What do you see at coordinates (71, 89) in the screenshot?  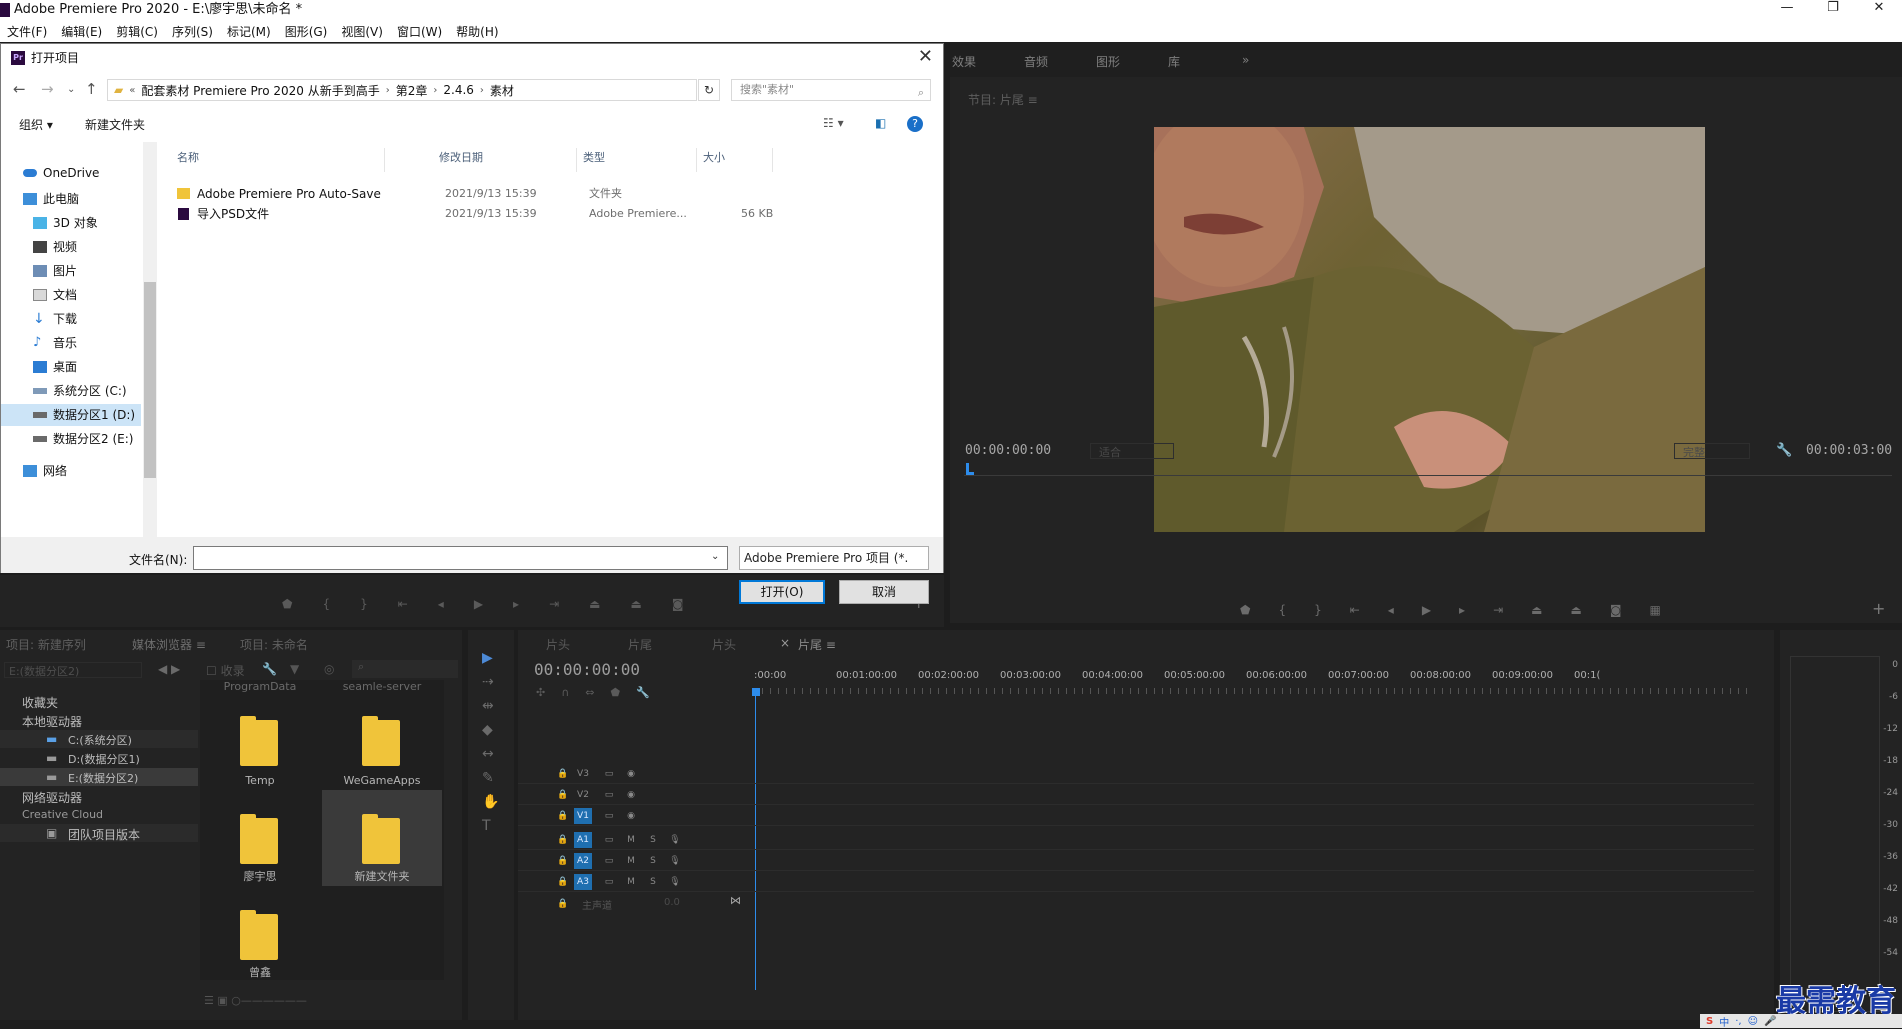 I see `recent-chevron-down-icon: ⌄` at bounding box center [71, 89].